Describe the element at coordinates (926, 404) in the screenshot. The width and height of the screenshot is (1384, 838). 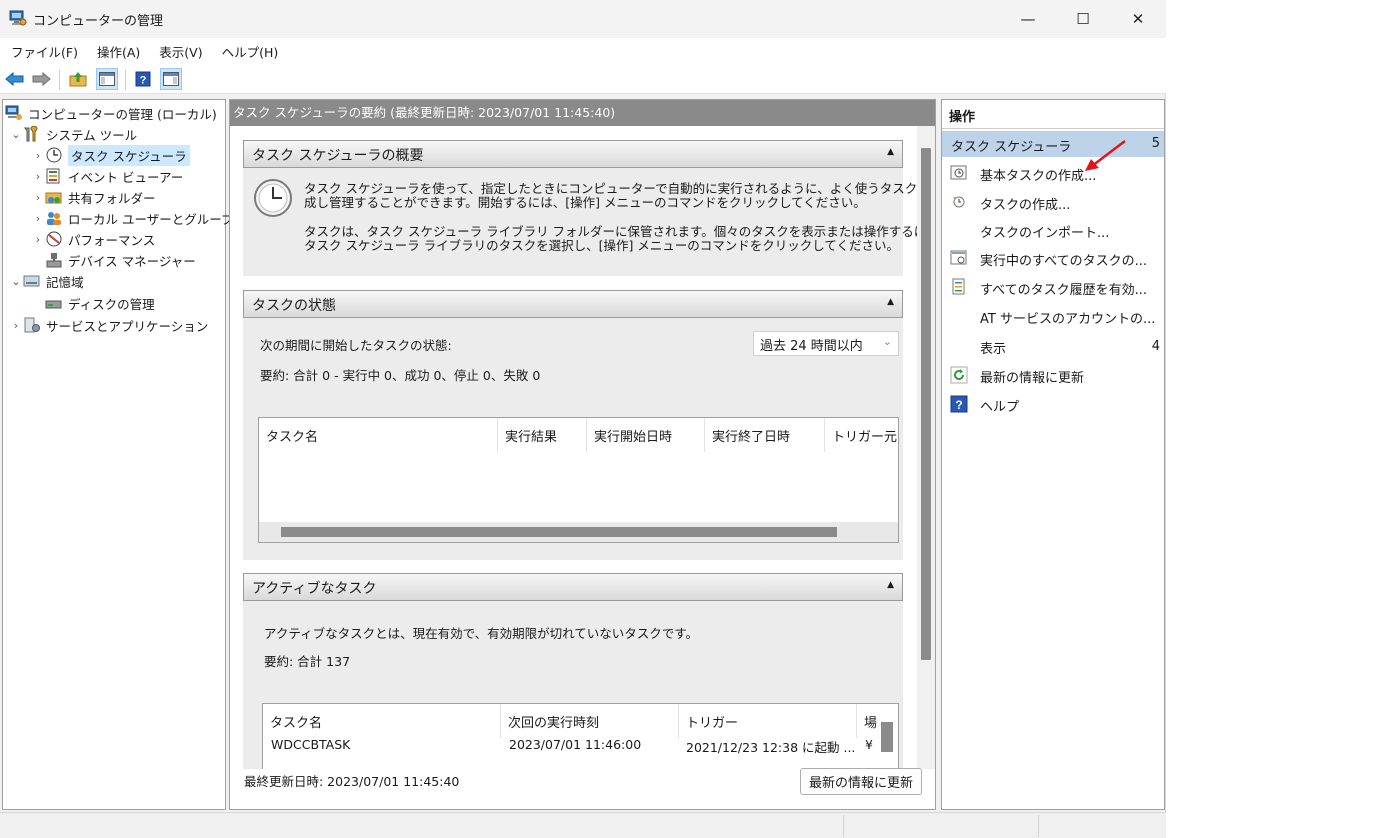
I see `vscroll-thumb` at that location.